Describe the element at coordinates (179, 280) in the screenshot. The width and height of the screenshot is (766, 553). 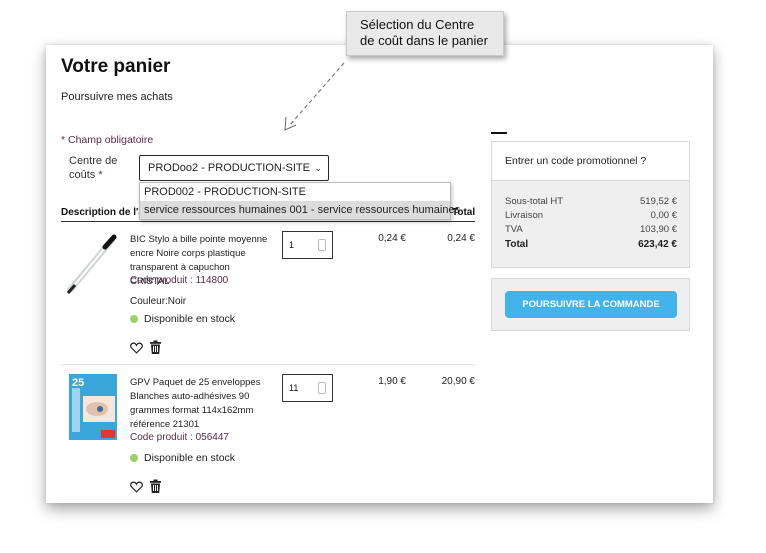
I see `product-code: Code produit : 114800` at that location.